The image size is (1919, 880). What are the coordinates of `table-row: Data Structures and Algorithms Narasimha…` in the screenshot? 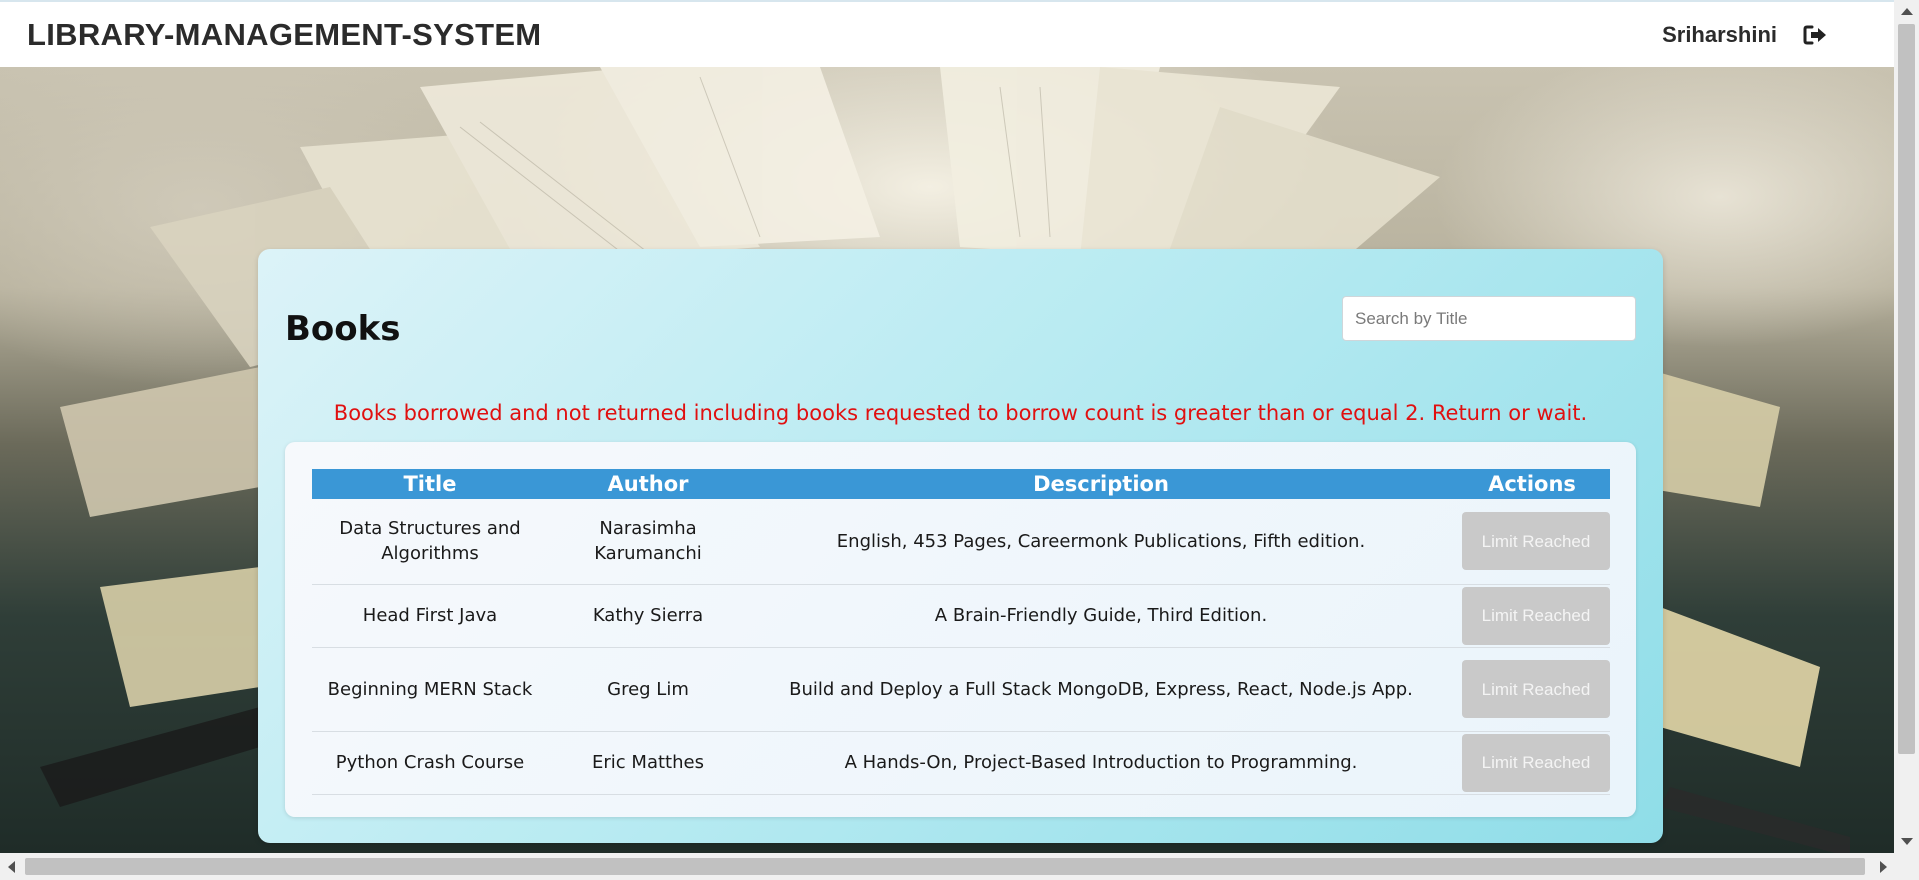 It's located at (961, 542).